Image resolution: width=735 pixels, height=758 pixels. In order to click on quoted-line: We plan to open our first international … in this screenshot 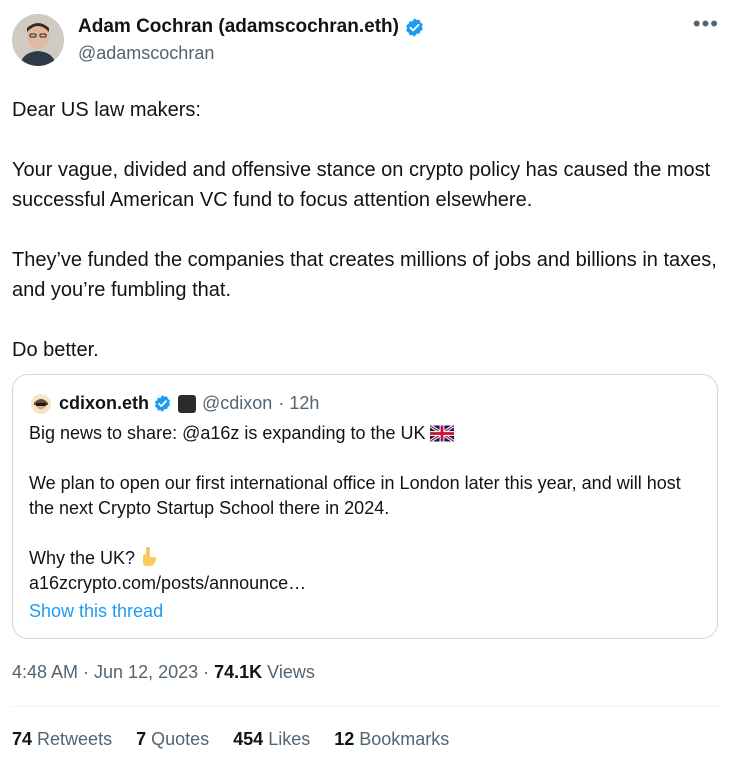, I will do `click(355, 495)`.